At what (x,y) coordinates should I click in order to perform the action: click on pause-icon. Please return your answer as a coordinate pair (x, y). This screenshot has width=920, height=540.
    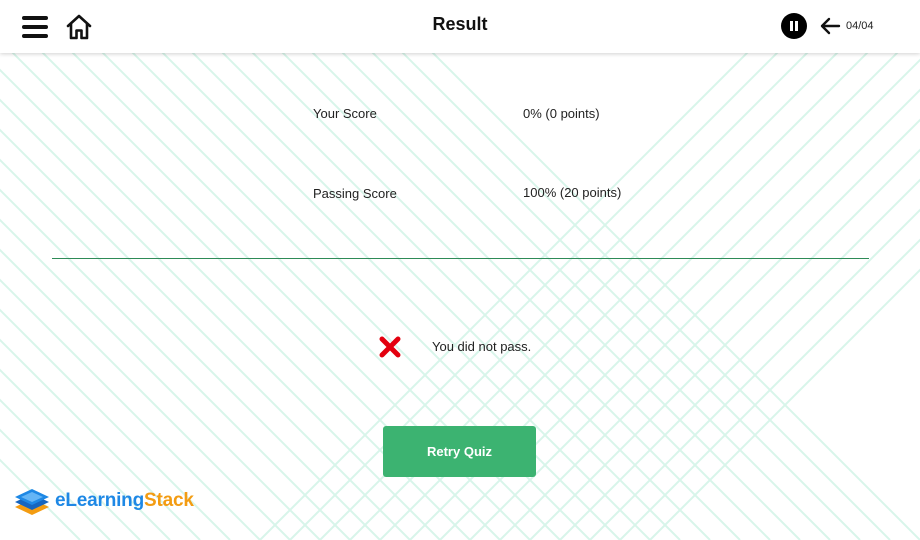
    Looking at the image, I should click on (794, 26).